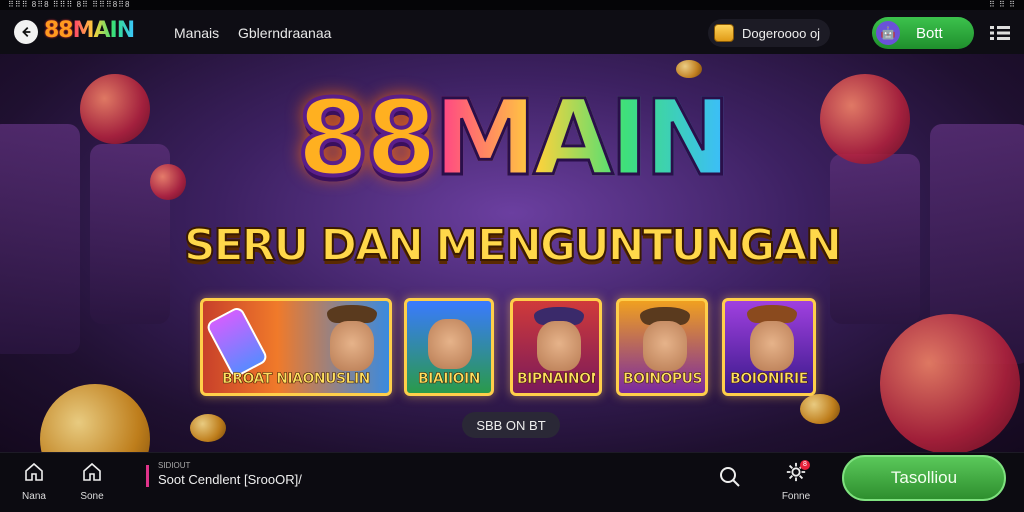  Describe the element at coordinates (296, 379) in the screenshot. I see `game-card-1-label: BROAT NIAONUSLIN` at that location.